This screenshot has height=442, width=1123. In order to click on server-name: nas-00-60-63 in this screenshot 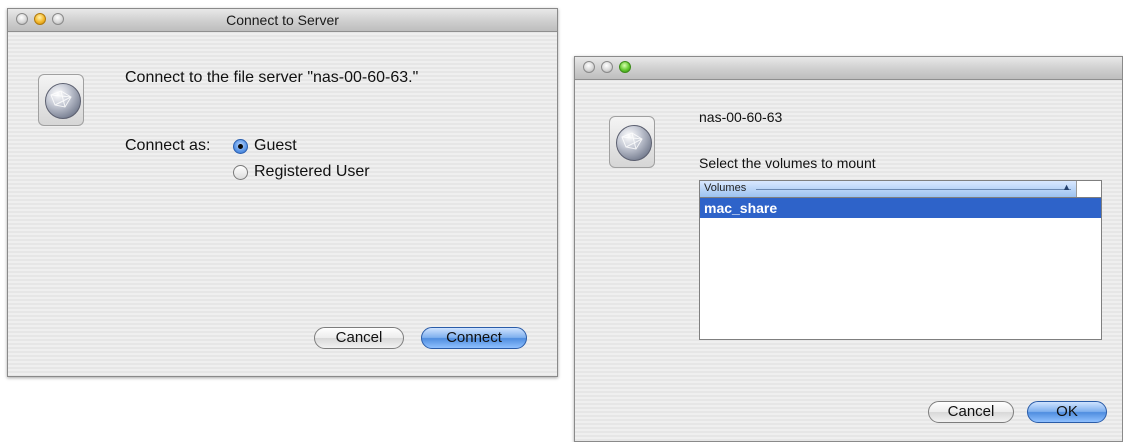, I will do `click(741, 117)`.